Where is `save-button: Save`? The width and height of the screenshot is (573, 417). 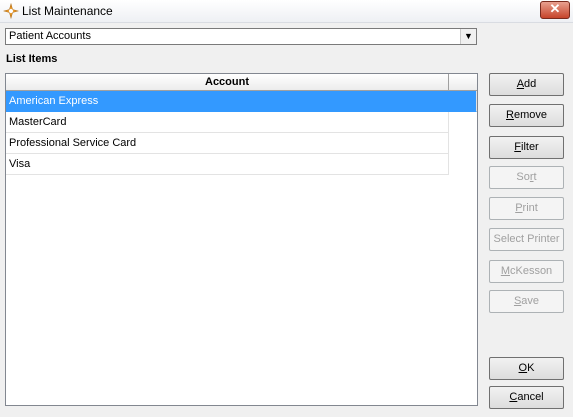 save-button: Save is located at coordinates (526, 301).